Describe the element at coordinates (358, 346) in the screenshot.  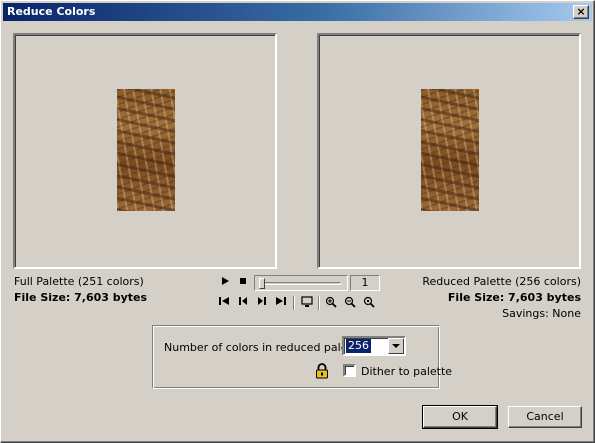
I see `colors-count-value: 256` at that location.